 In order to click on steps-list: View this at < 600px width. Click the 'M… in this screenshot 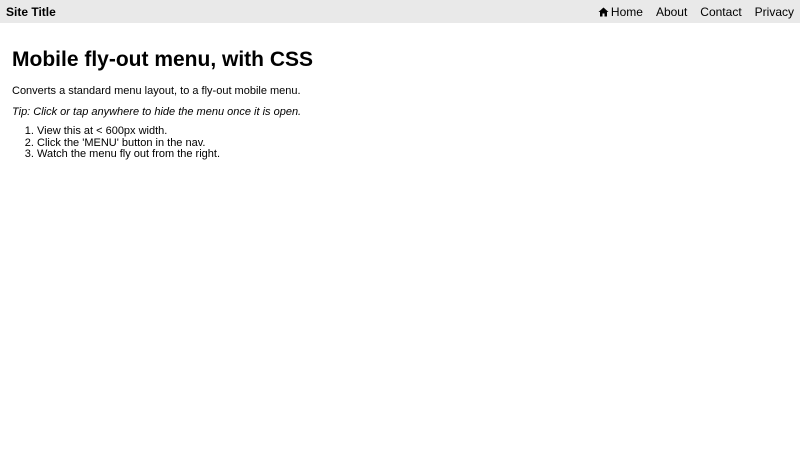, I will do `click(392, 143)`.